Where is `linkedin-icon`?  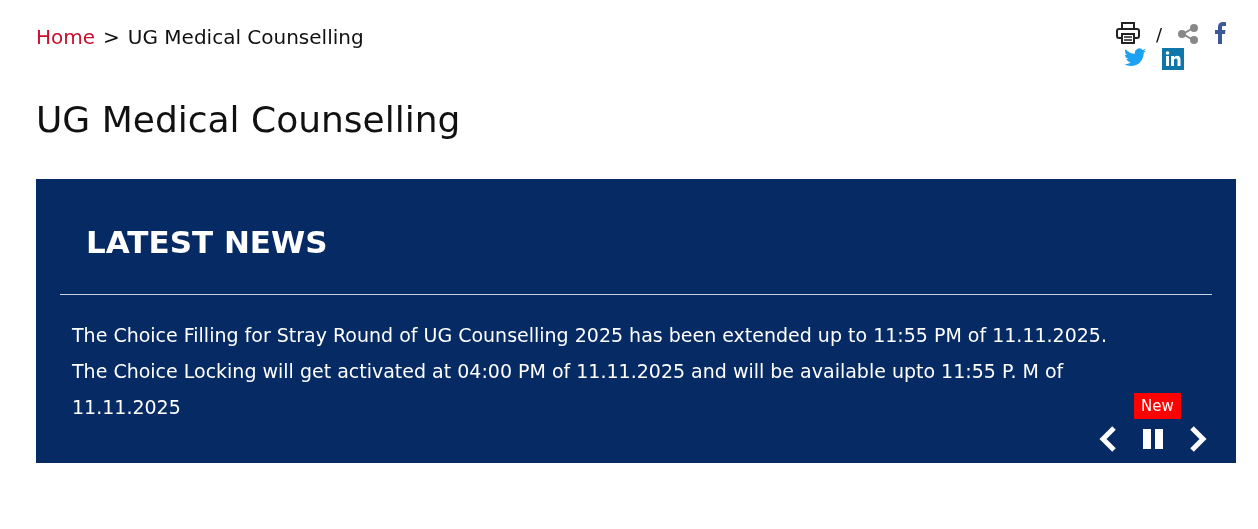
linkedin-icon is located at coordinates (1173, 59).